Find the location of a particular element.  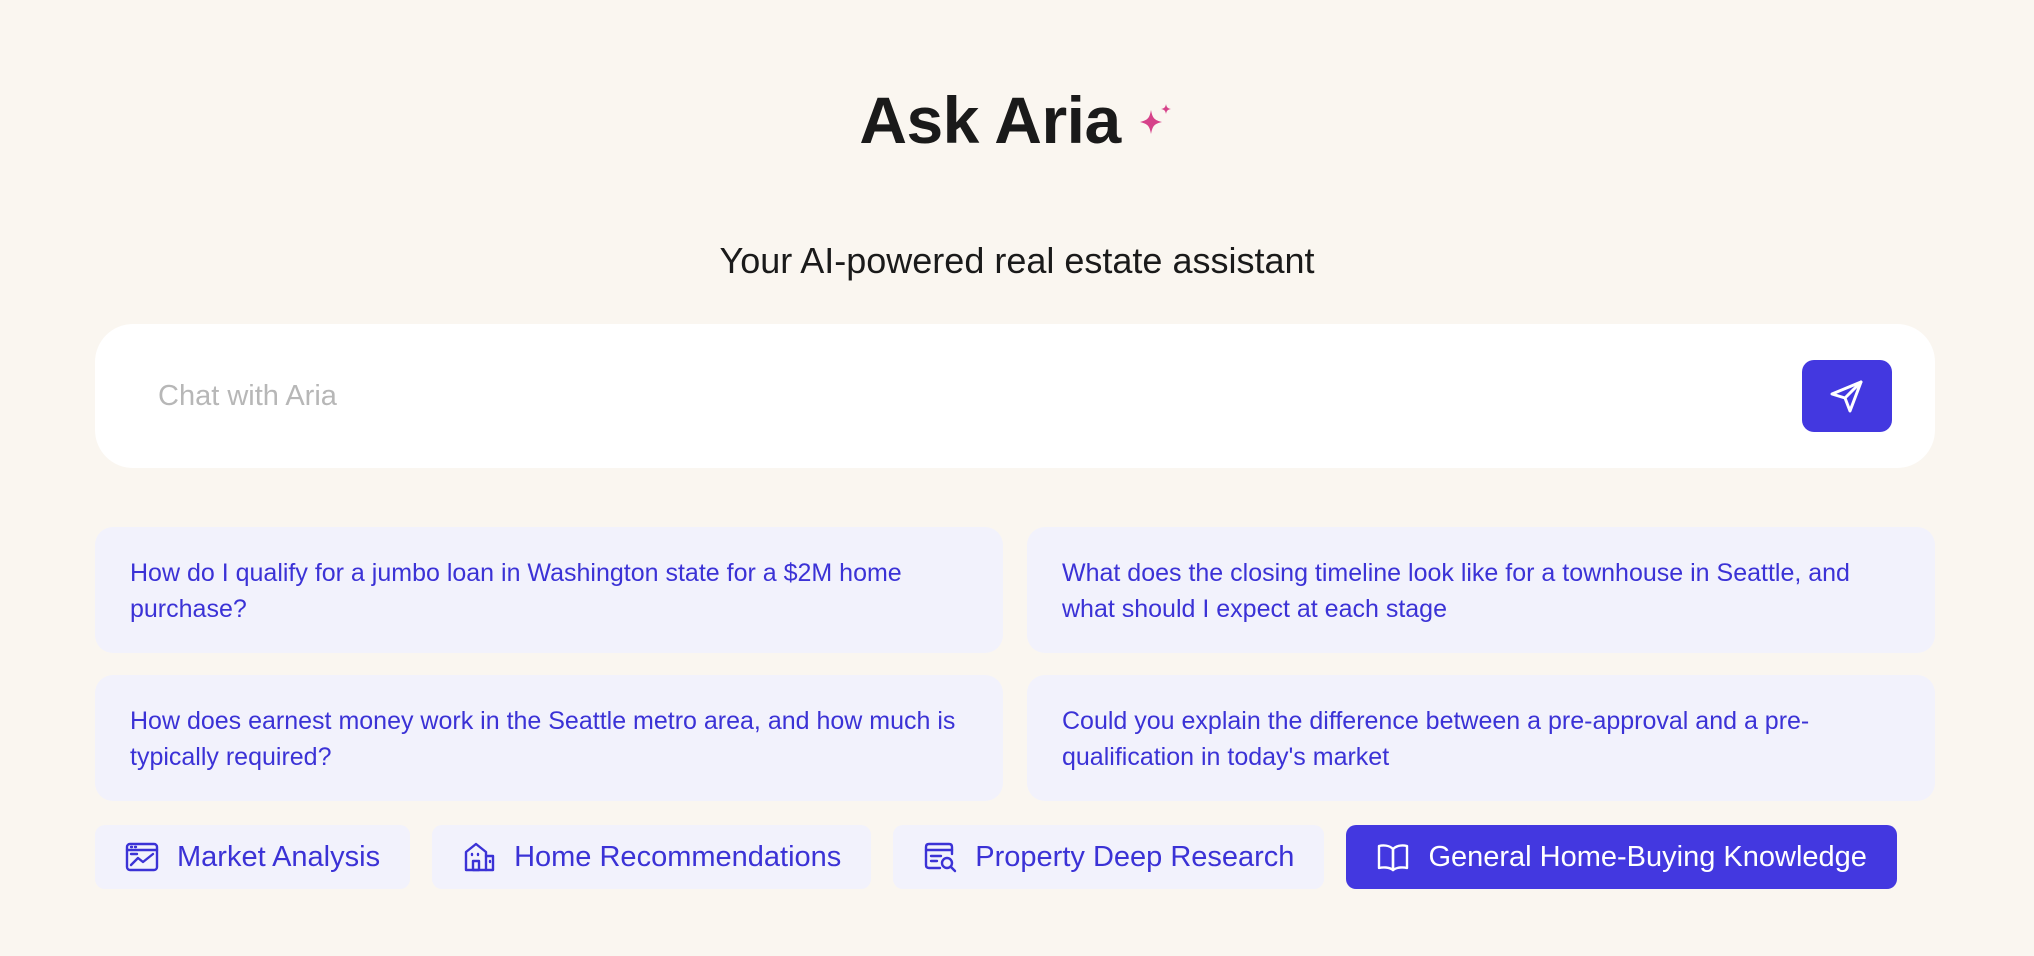

send-button is located at coordinates (1847, 396).